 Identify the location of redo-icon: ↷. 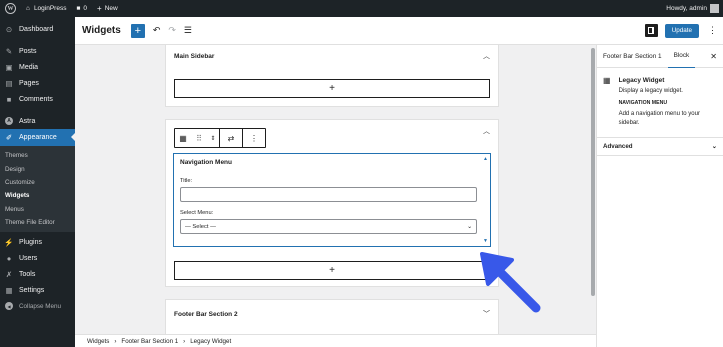
(172, 30).